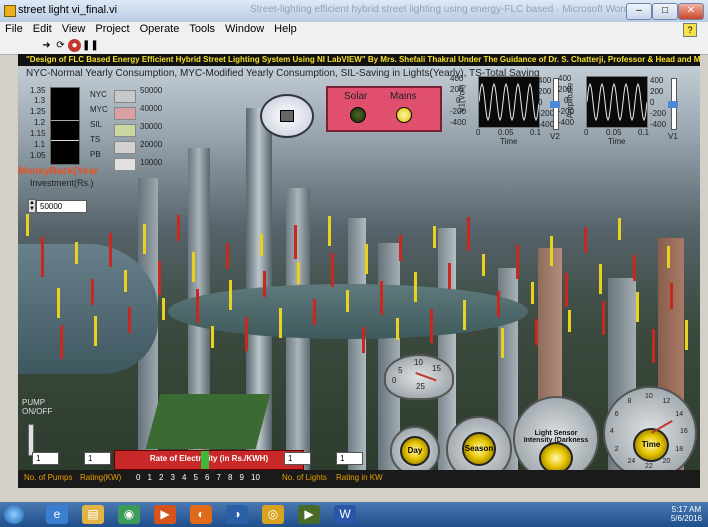 The image size is (708, 527). I want to click on time-tick: 10, so click(649, 396).